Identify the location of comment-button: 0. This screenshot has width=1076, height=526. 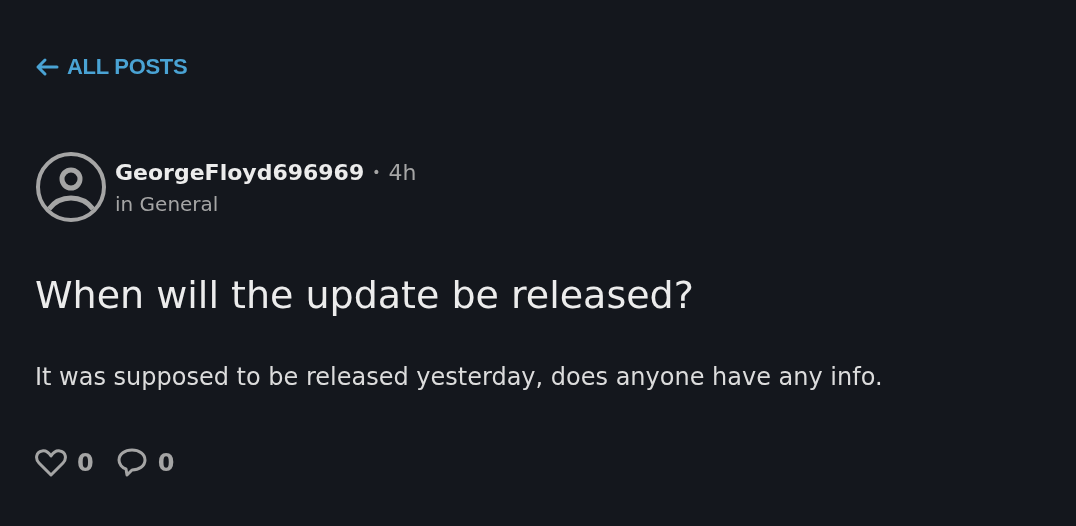
(145, 462).